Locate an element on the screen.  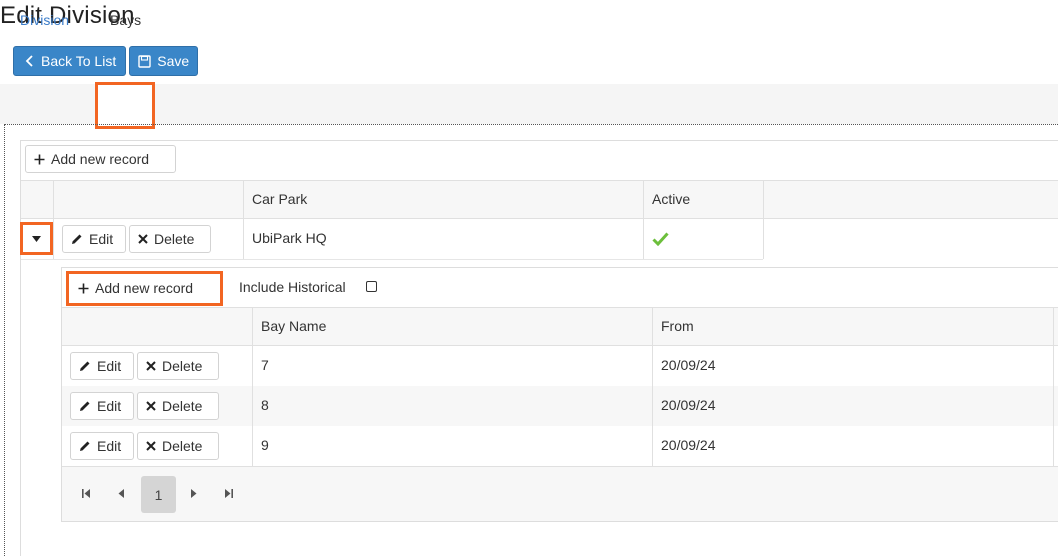
chevron-left-icon is located at coordinates (29, 61).